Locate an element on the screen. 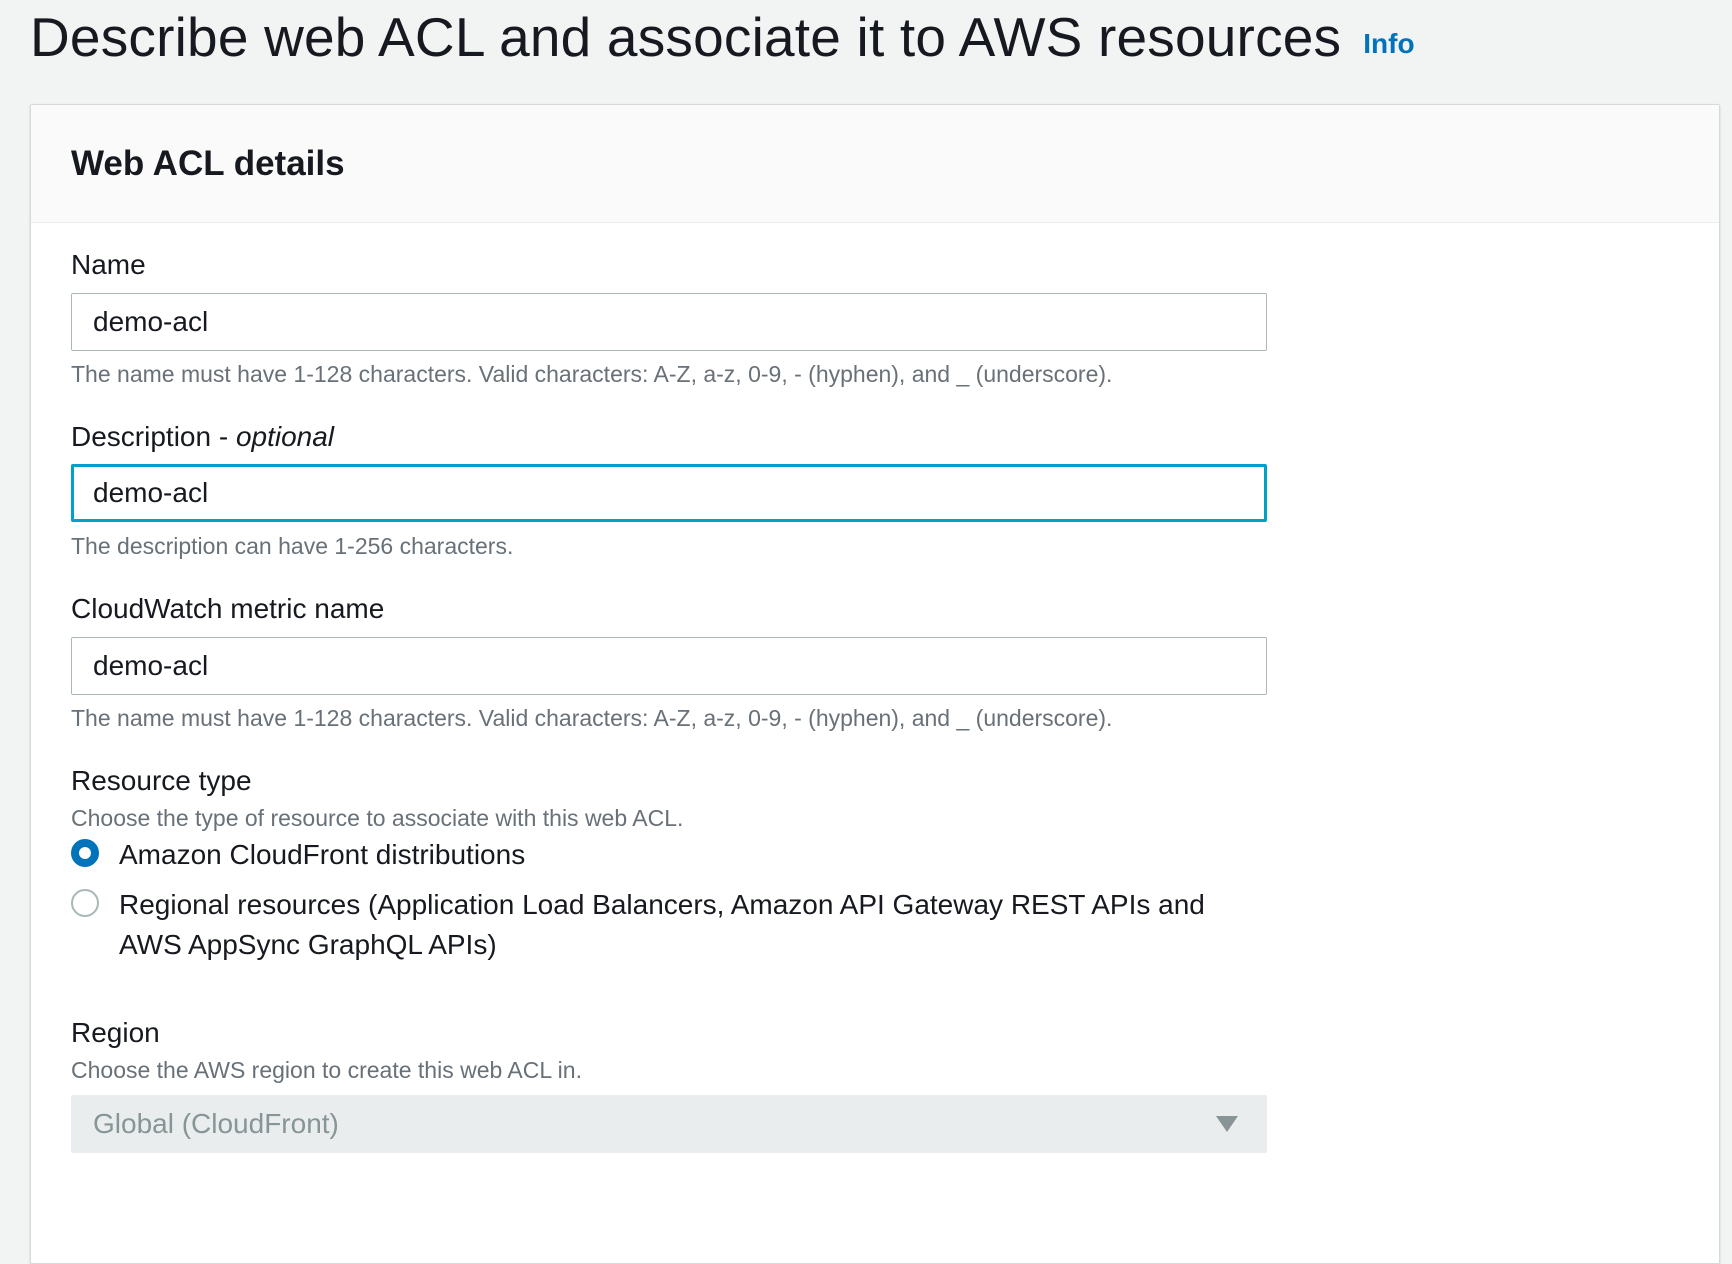 This screenshot has height=1264, width=1732. radio-button-unchecked is located at coordinates (85, 903).